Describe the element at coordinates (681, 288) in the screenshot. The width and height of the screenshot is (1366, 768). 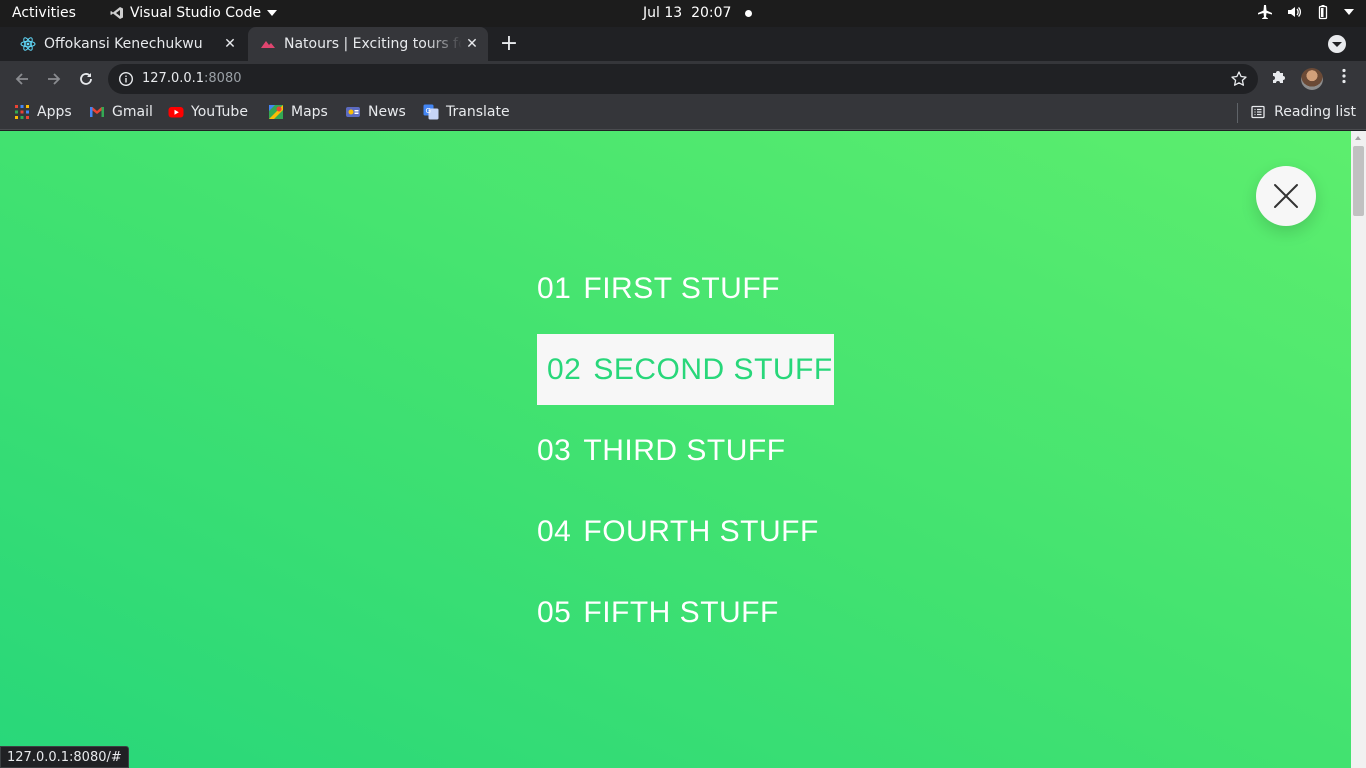
I see `nav-item-label: FIRST STUFF` at that location.